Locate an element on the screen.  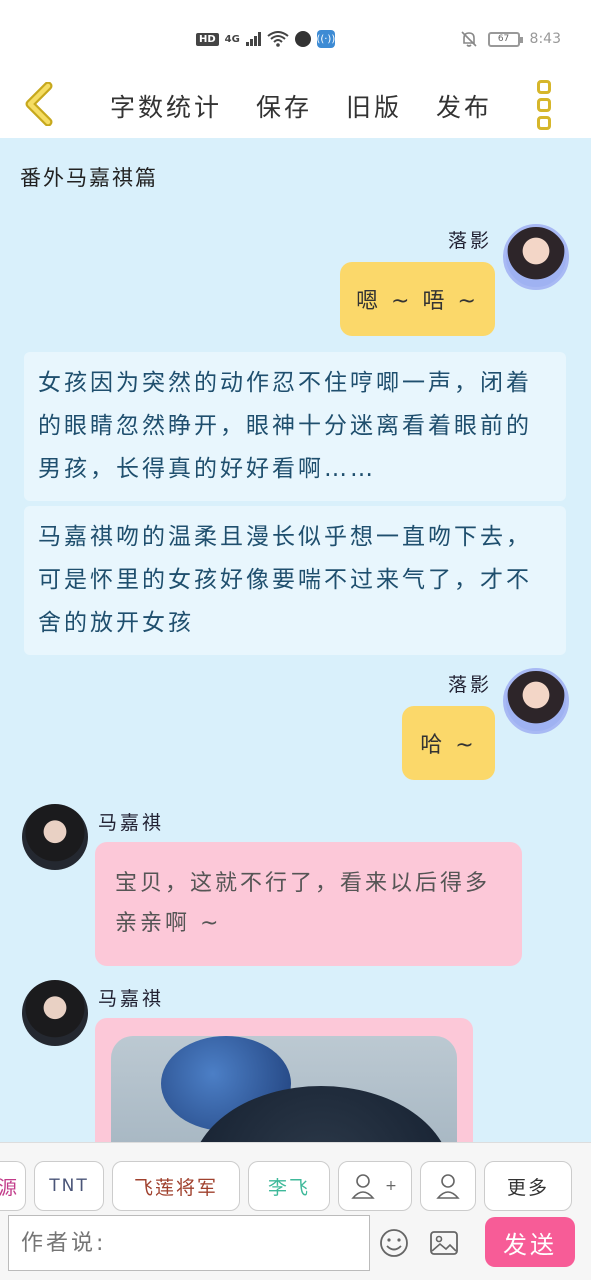
hotspot-icon: ((·)) is located at coordinates (325, 39).